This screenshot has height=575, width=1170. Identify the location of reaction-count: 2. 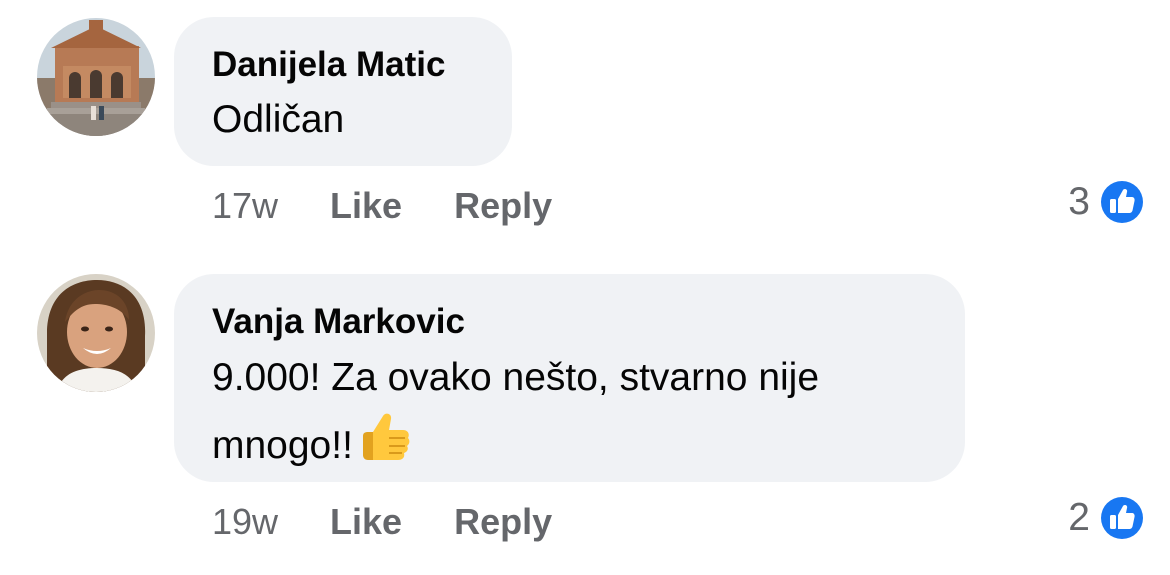
(1079, 517).